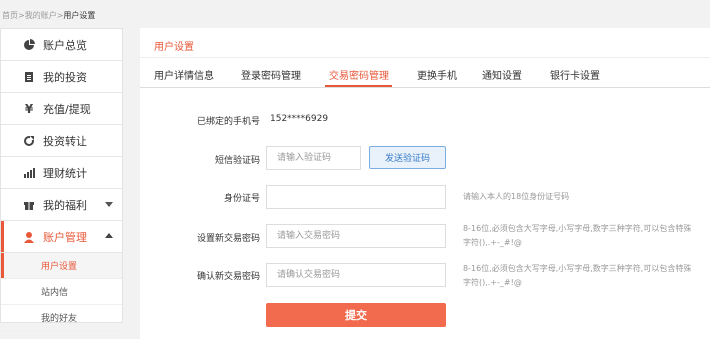  I want to click on sidebar-subitem-messages: 站内信, so click(61, 292).